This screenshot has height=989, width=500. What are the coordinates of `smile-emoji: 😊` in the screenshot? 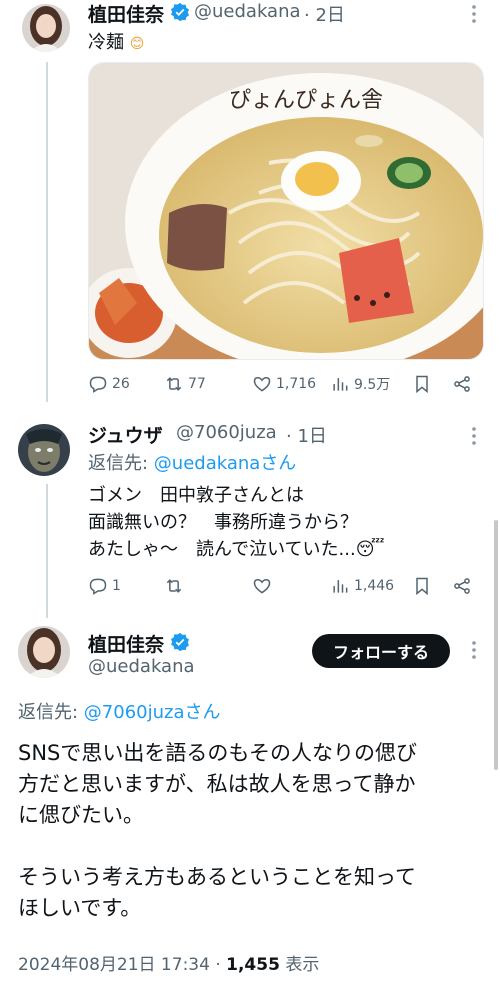 It's located at (137, 44).